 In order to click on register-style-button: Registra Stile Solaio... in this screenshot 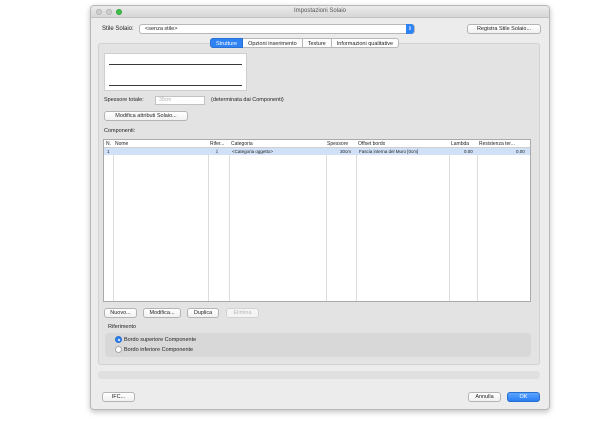, I will do `click(504, 29)`.